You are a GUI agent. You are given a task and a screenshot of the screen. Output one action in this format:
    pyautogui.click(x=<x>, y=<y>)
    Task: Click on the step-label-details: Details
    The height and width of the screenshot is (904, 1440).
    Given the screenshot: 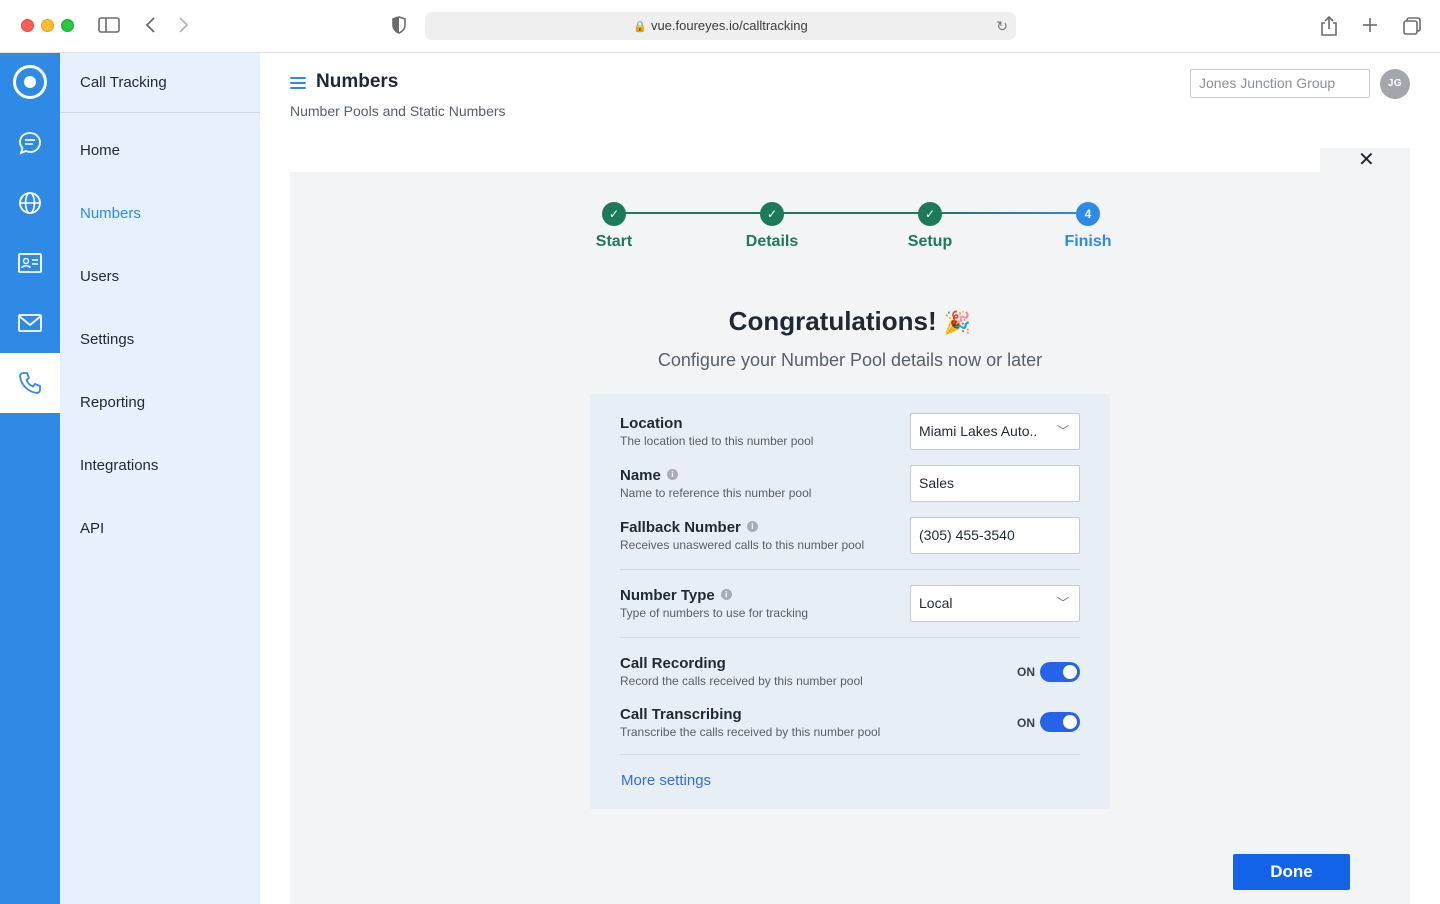 What is the action you would take?
    pyautogui.click(x=772, y=241)
    